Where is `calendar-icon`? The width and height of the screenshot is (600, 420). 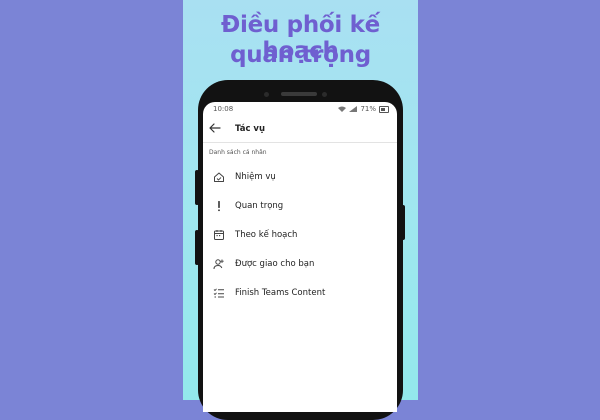 calendar-icon is located at coordinates (219, 235).